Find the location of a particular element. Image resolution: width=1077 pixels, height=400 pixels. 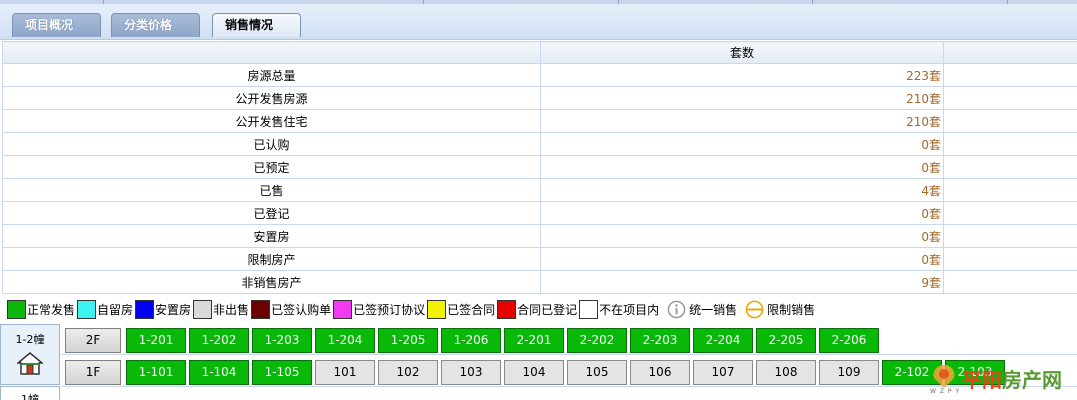

floor-label-2f: 2F is located at coordinates (93, 340).